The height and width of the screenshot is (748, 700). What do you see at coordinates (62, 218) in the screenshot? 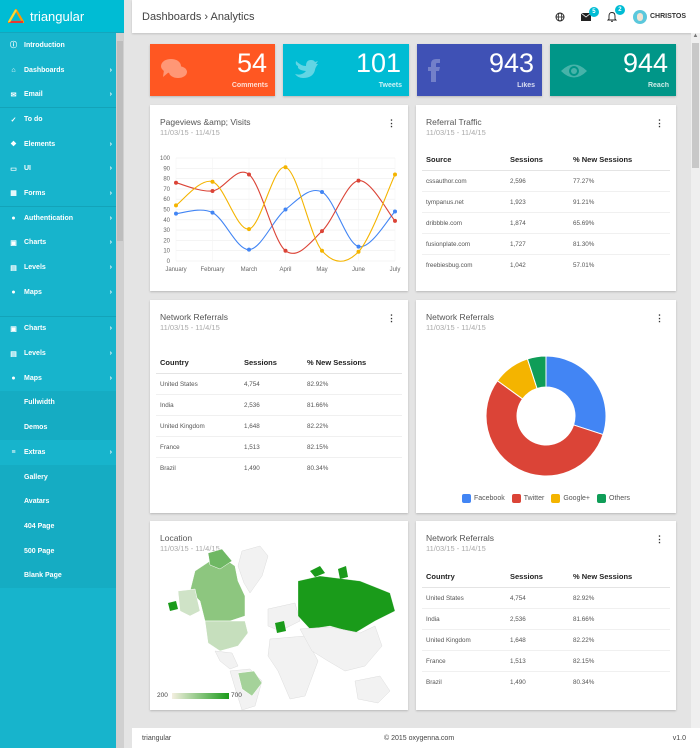
I see `sidebar-item-authentication: ● Authentication ›` at bounding box center [62, 218].